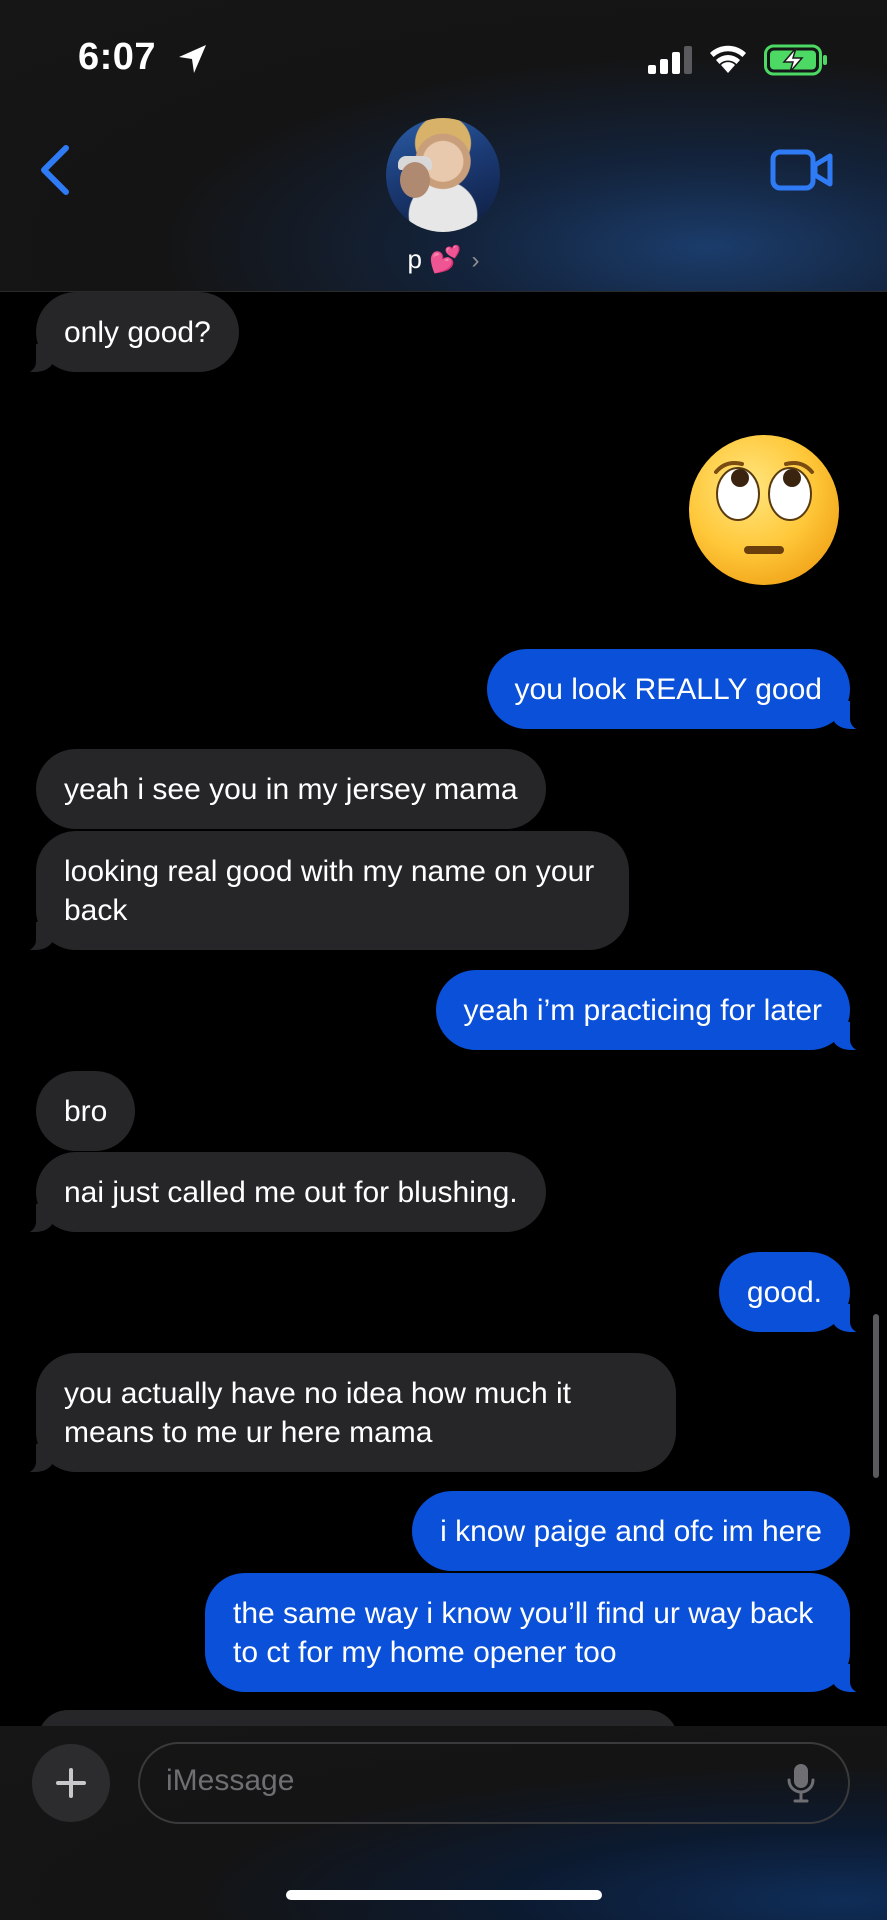 The height and width of the screenshot is (1920, 887). Describe the element at coordinates (291, 789) in the screenshot. I see `message-incoming: yeah i see you in my jersey mama` at that location.